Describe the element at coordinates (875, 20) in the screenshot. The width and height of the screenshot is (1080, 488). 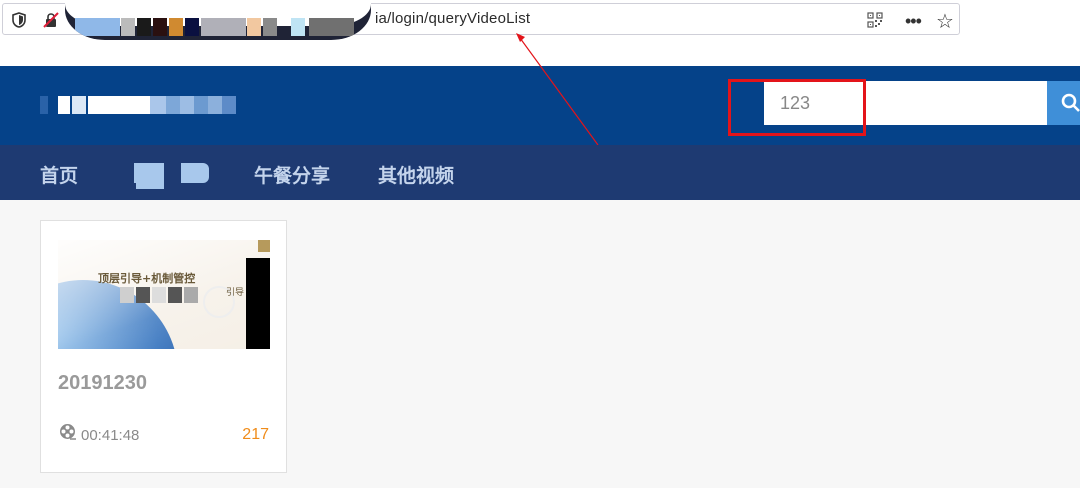
I see `qr-code-icon` at that location.